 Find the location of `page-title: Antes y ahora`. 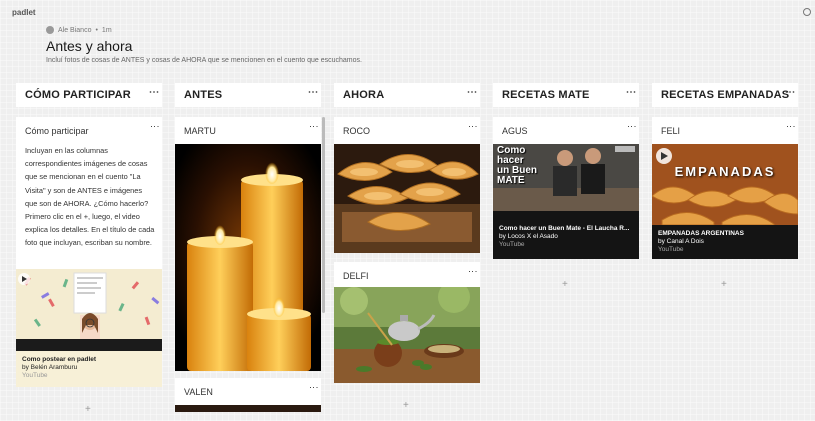

page-title: Antes y ahora is located at coordinates (89, 46).